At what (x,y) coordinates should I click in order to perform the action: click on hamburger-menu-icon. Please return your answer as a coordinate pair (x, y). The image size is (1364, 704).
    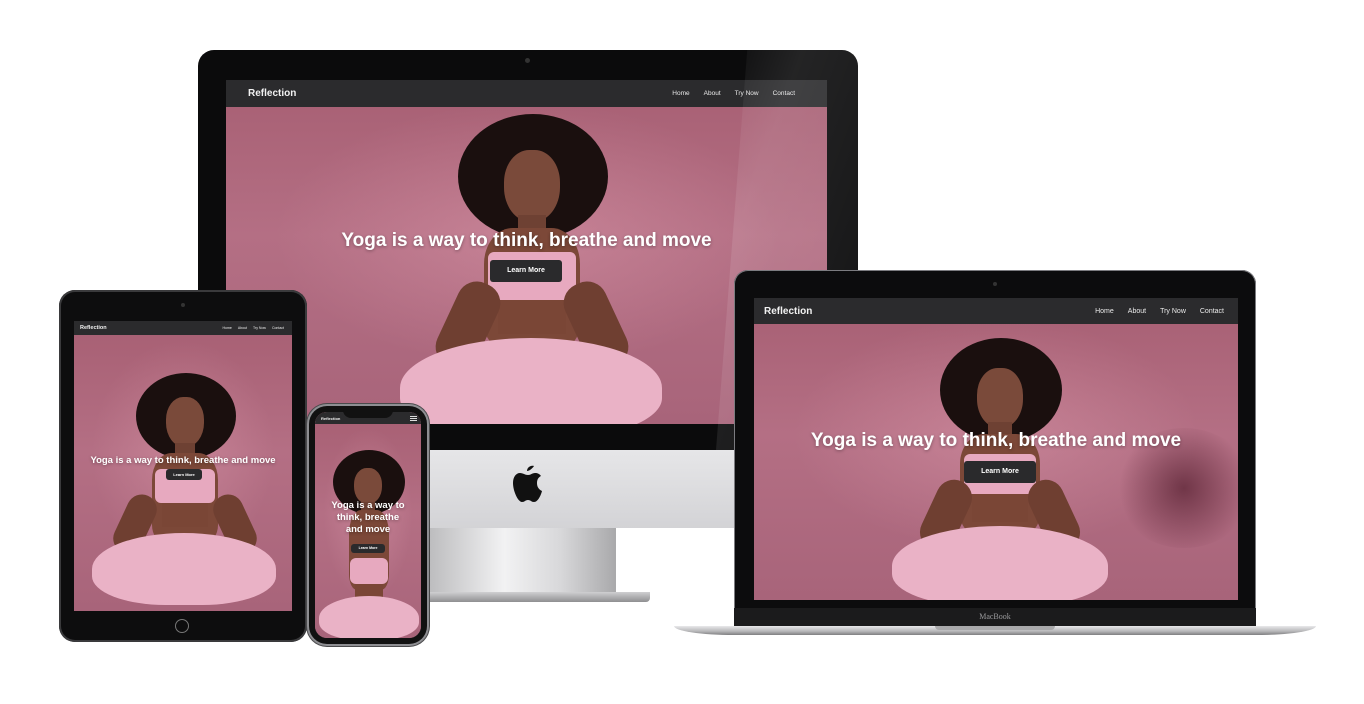
    Looking at the image, I should click on (413, 418).